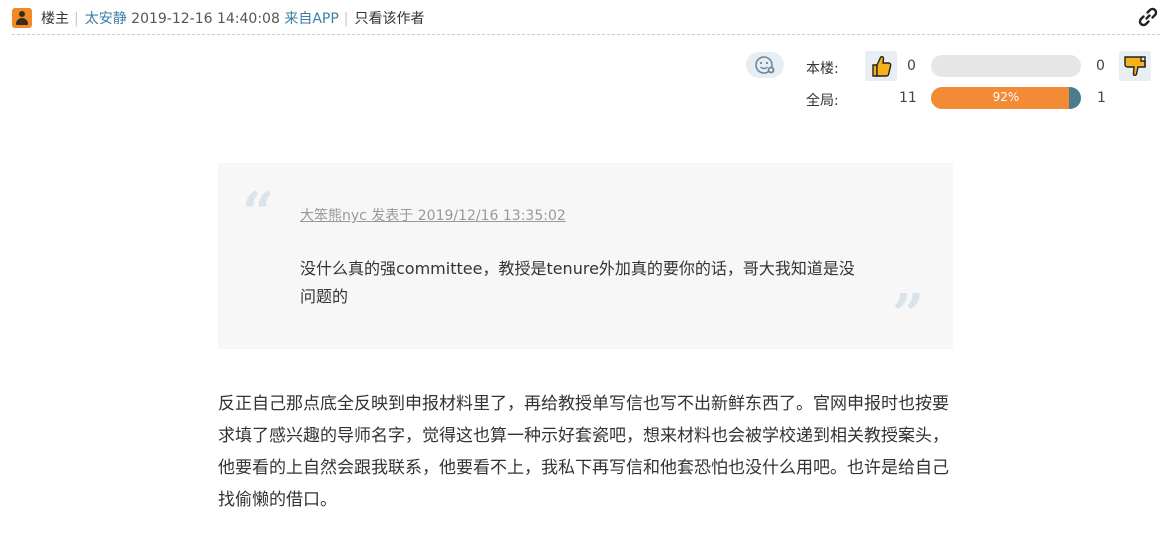 Image resolution: width=1171 pixels, height=536 pixels. I want to click on upvote-button, so click(881, 66).